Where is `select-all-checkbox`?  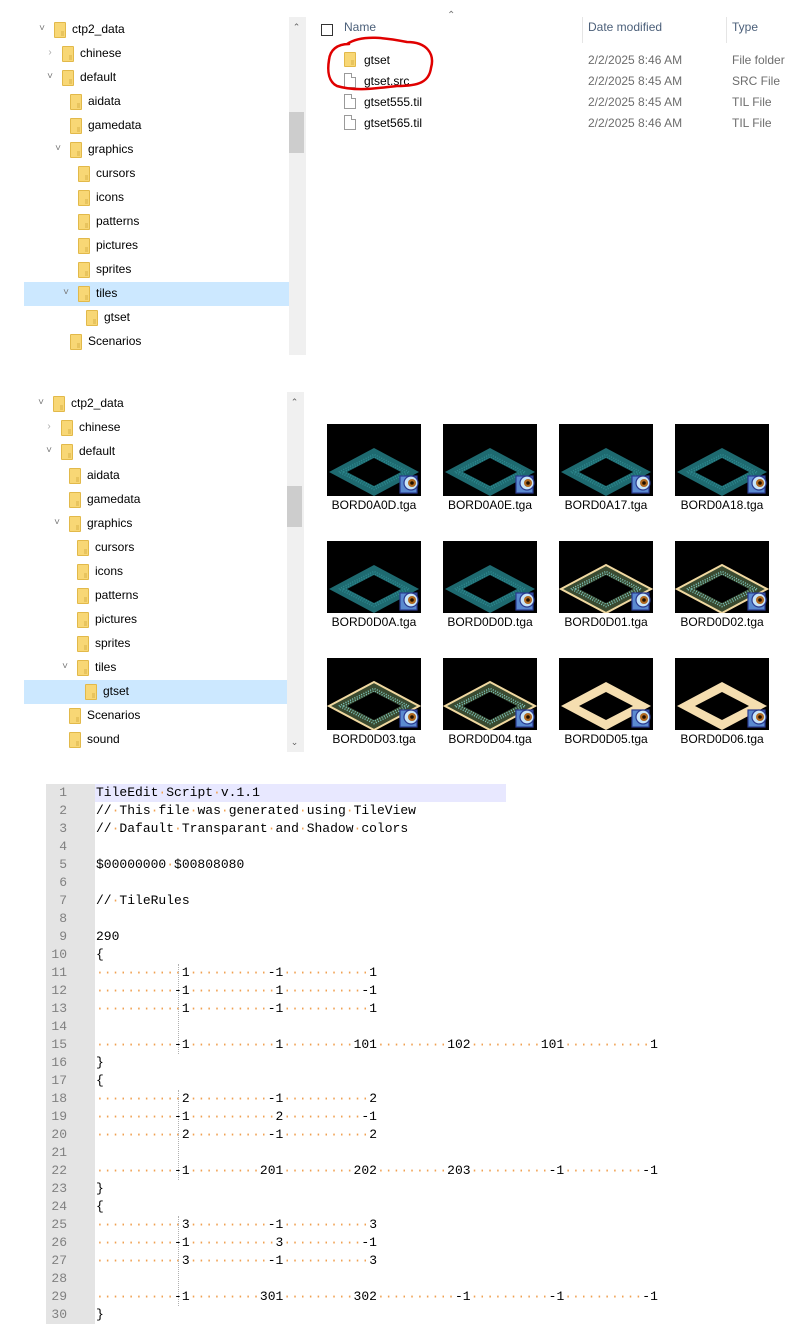
select-all-checkbox is located at coordinates (327, 30).